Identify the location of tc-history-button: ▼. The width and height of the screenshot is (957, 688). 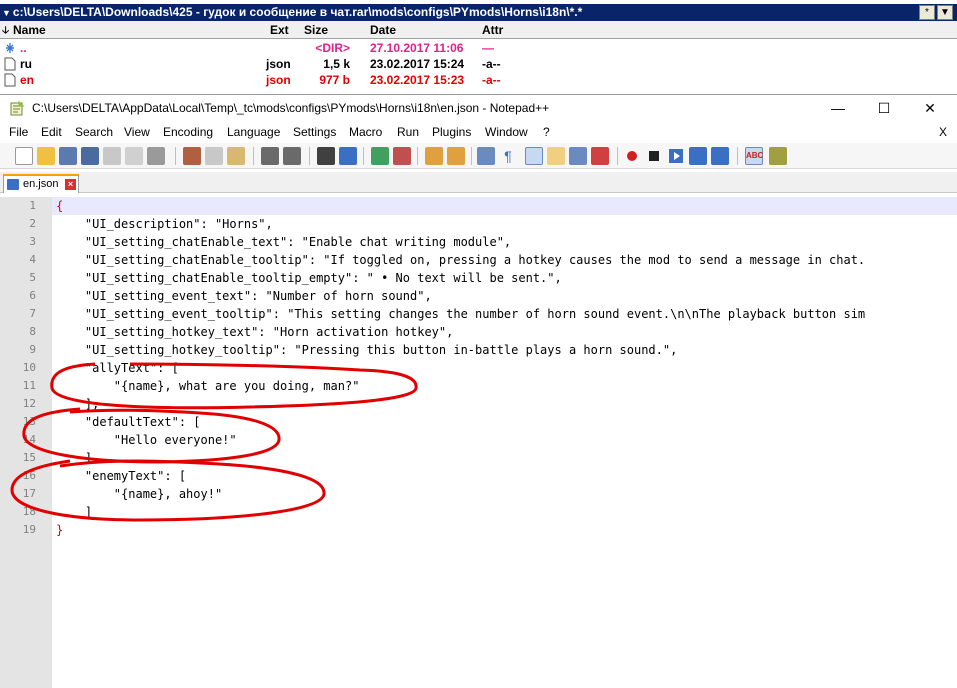
(945, 12).